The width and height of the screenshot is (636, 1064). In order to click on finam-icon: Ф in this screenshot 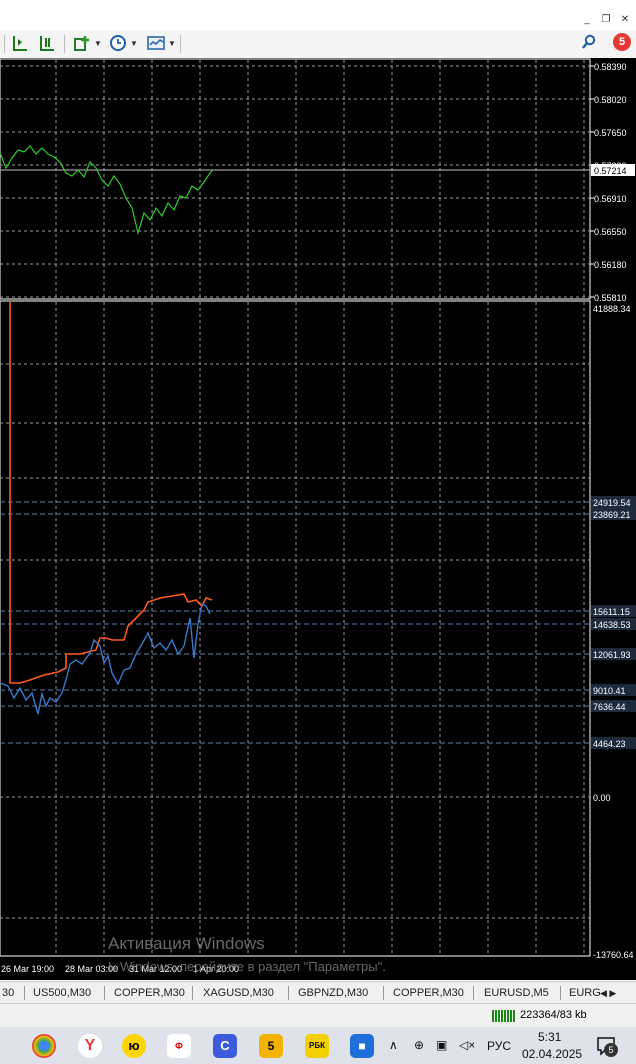, I will do `click(179, 1046)`.